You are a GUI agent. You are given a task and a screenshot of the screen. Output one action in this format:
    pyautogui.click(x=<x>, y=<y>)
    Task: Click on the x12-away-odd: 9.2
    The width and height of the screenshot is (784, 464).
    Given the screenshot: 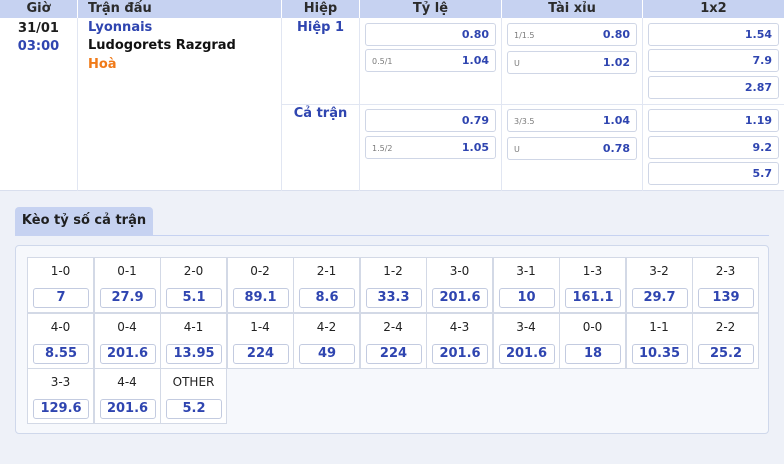 What is the action you would take?
    pyautogui.click(x=713, y=147)
    